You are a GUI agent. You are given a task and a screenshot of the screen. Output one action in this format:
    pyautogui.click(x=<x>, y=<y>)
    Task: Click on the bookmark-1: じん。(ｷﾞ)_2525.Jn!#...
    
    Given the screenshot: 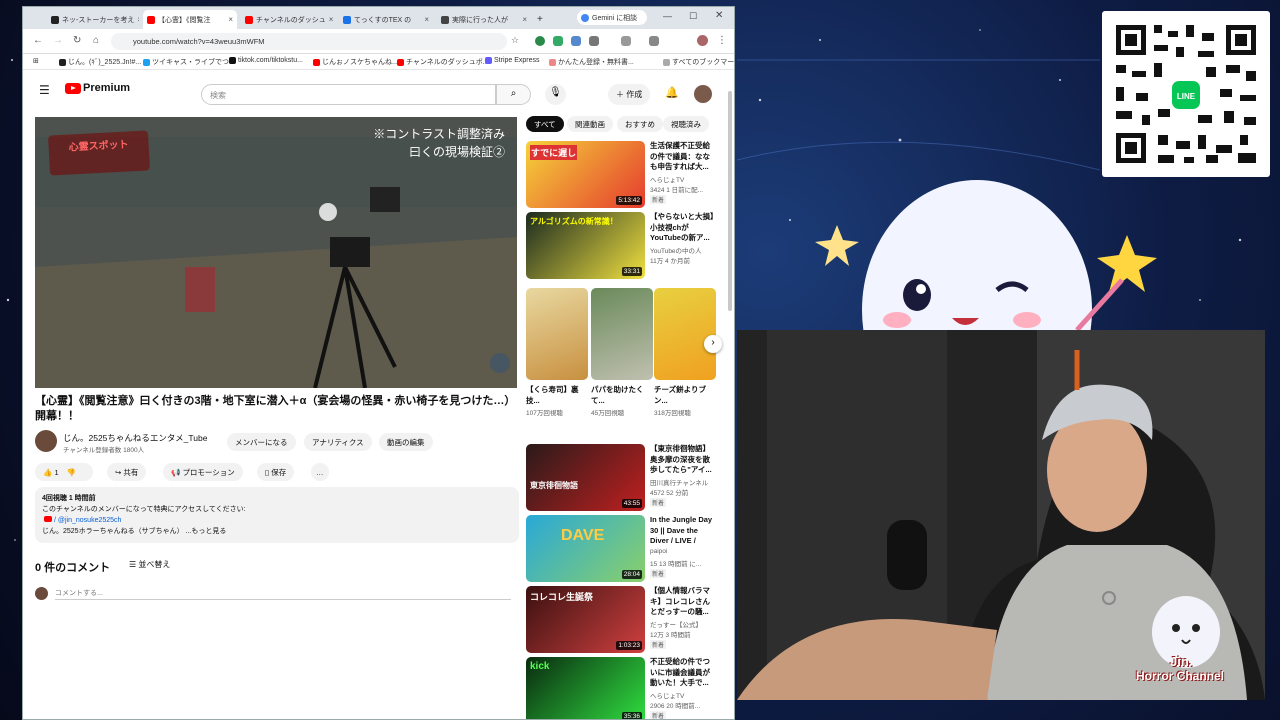 What is the action you would take?
    pyautogui.click(x=100, y=62)
    